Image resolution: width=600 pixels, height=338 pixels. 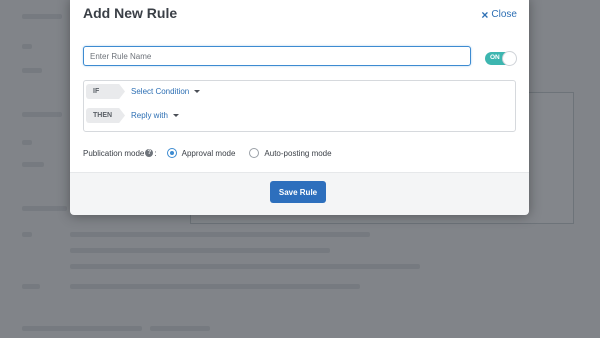 What do you see at coordinates (130, 13) in the screenshot?
I see `modal-title: Add New Rule` at bounding box center [130, 13].